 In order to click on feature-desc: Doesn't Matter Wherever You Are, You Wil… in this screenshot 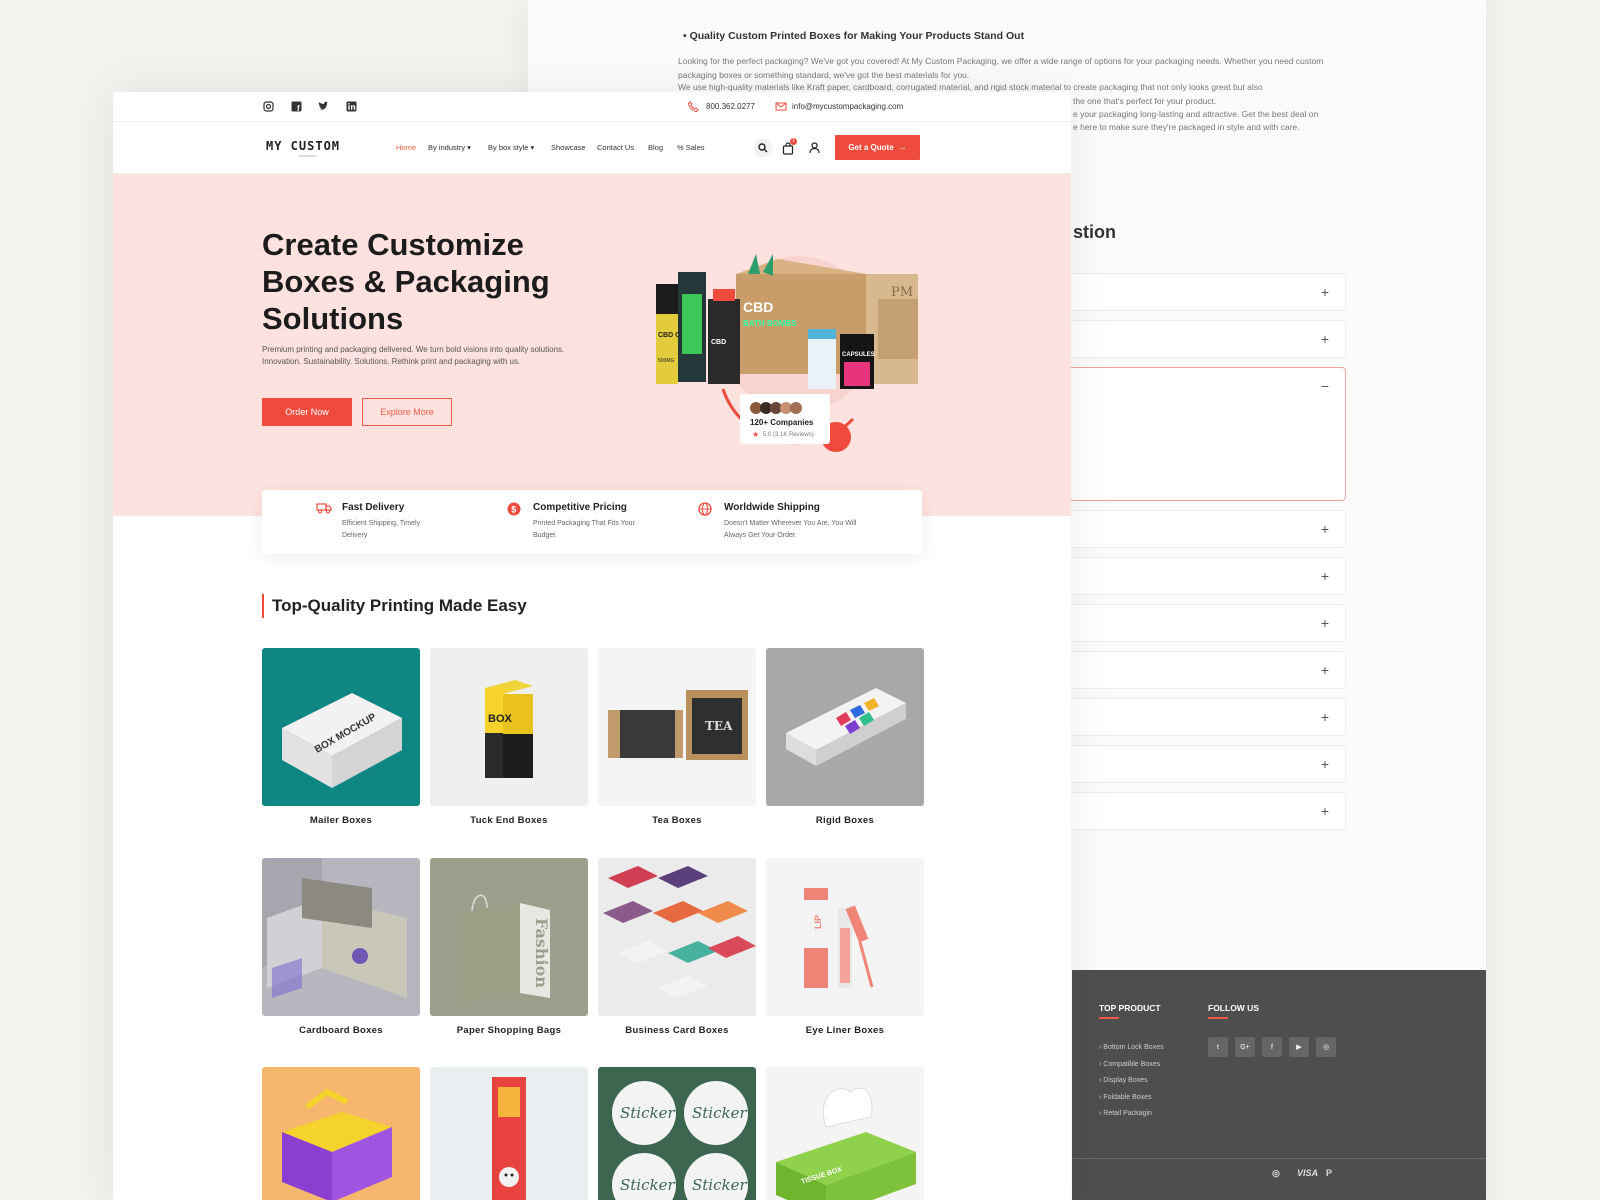, I will do `click(790, 529)`.